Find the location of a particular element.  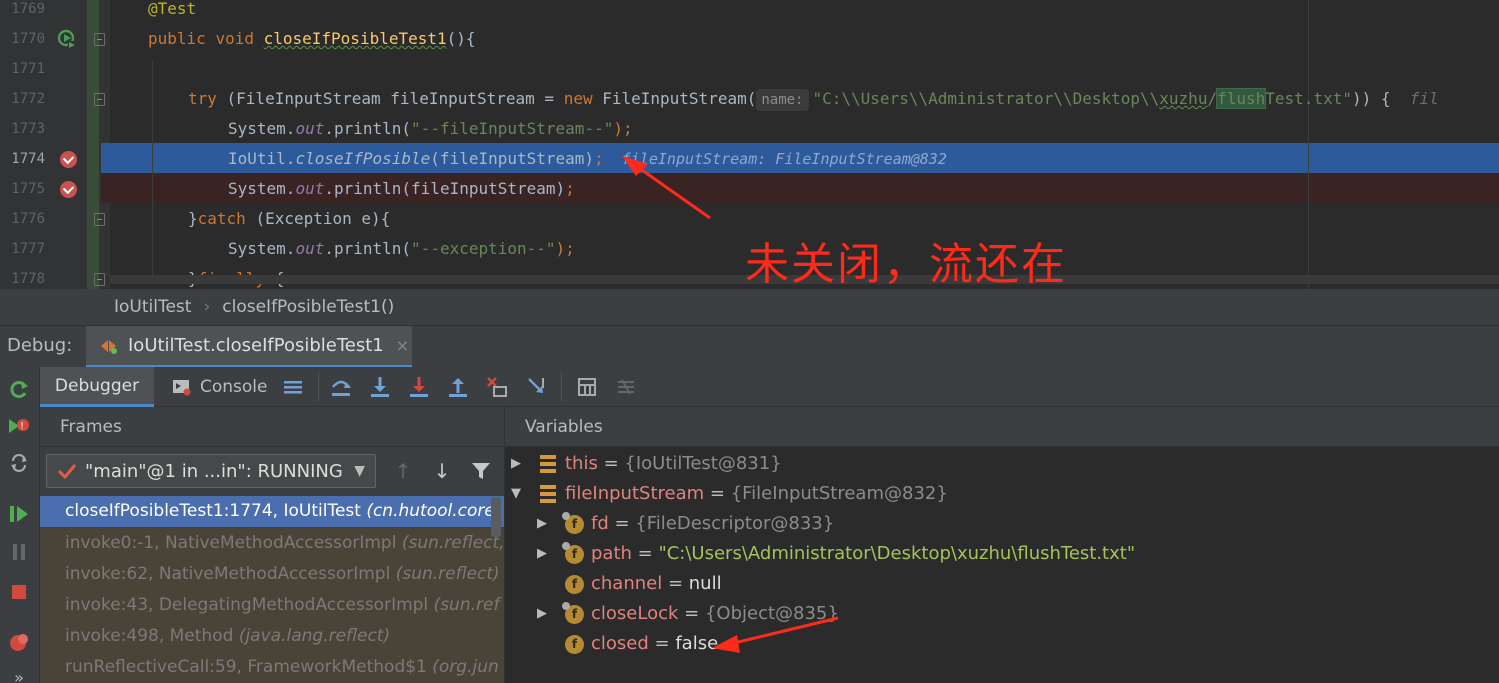

chevron-down-icon: ▼ is located at coordinates (359, 471).